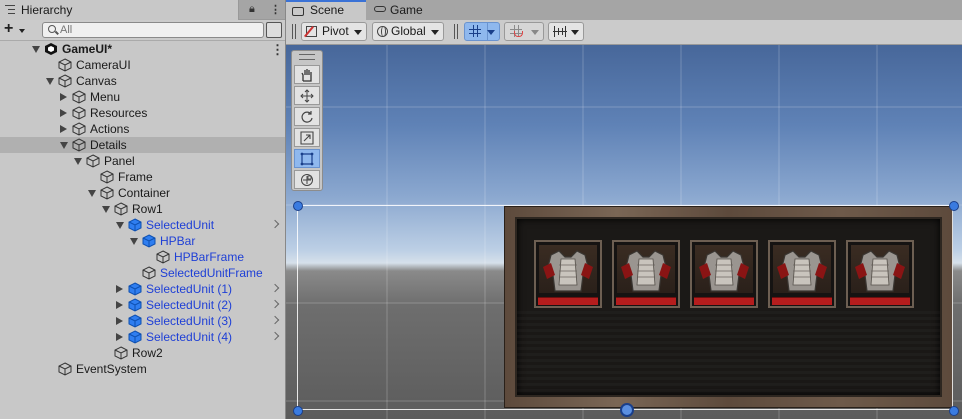 The height and width of the screenshot is (419, 962). I want to click on hierarchy-row-gameui: GameUI* ⋮, so click(142, 49).